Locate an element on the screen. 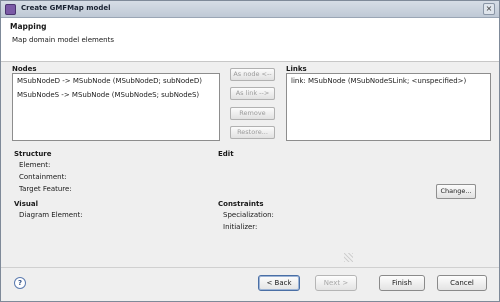 The image size is (500, 302). target-feature-label: Target Feature: is located at coordinates (45, 189).